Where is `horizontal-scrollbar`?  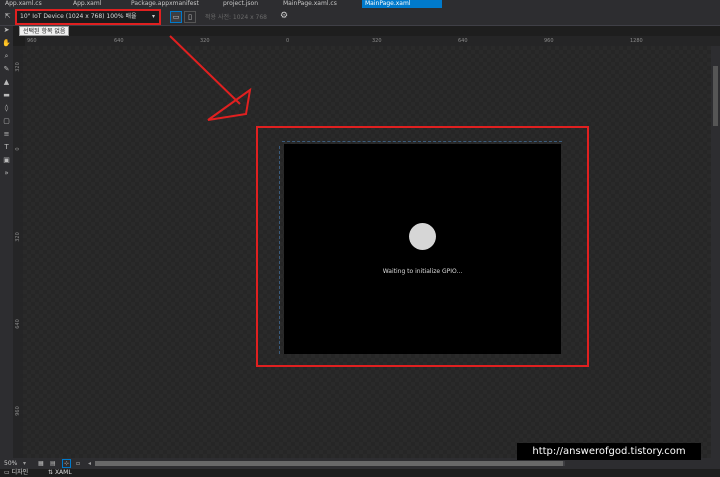 horizontal-scrollbar is located at coordinates (330, 463).